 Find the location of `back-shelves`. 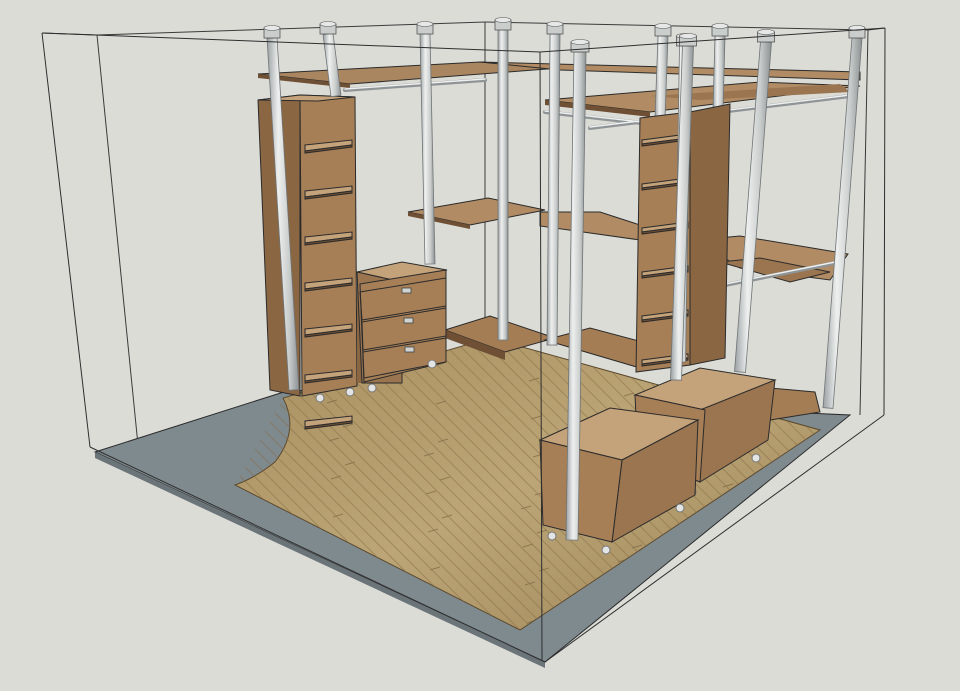

back-shelves is located at coordinates (628, 240).